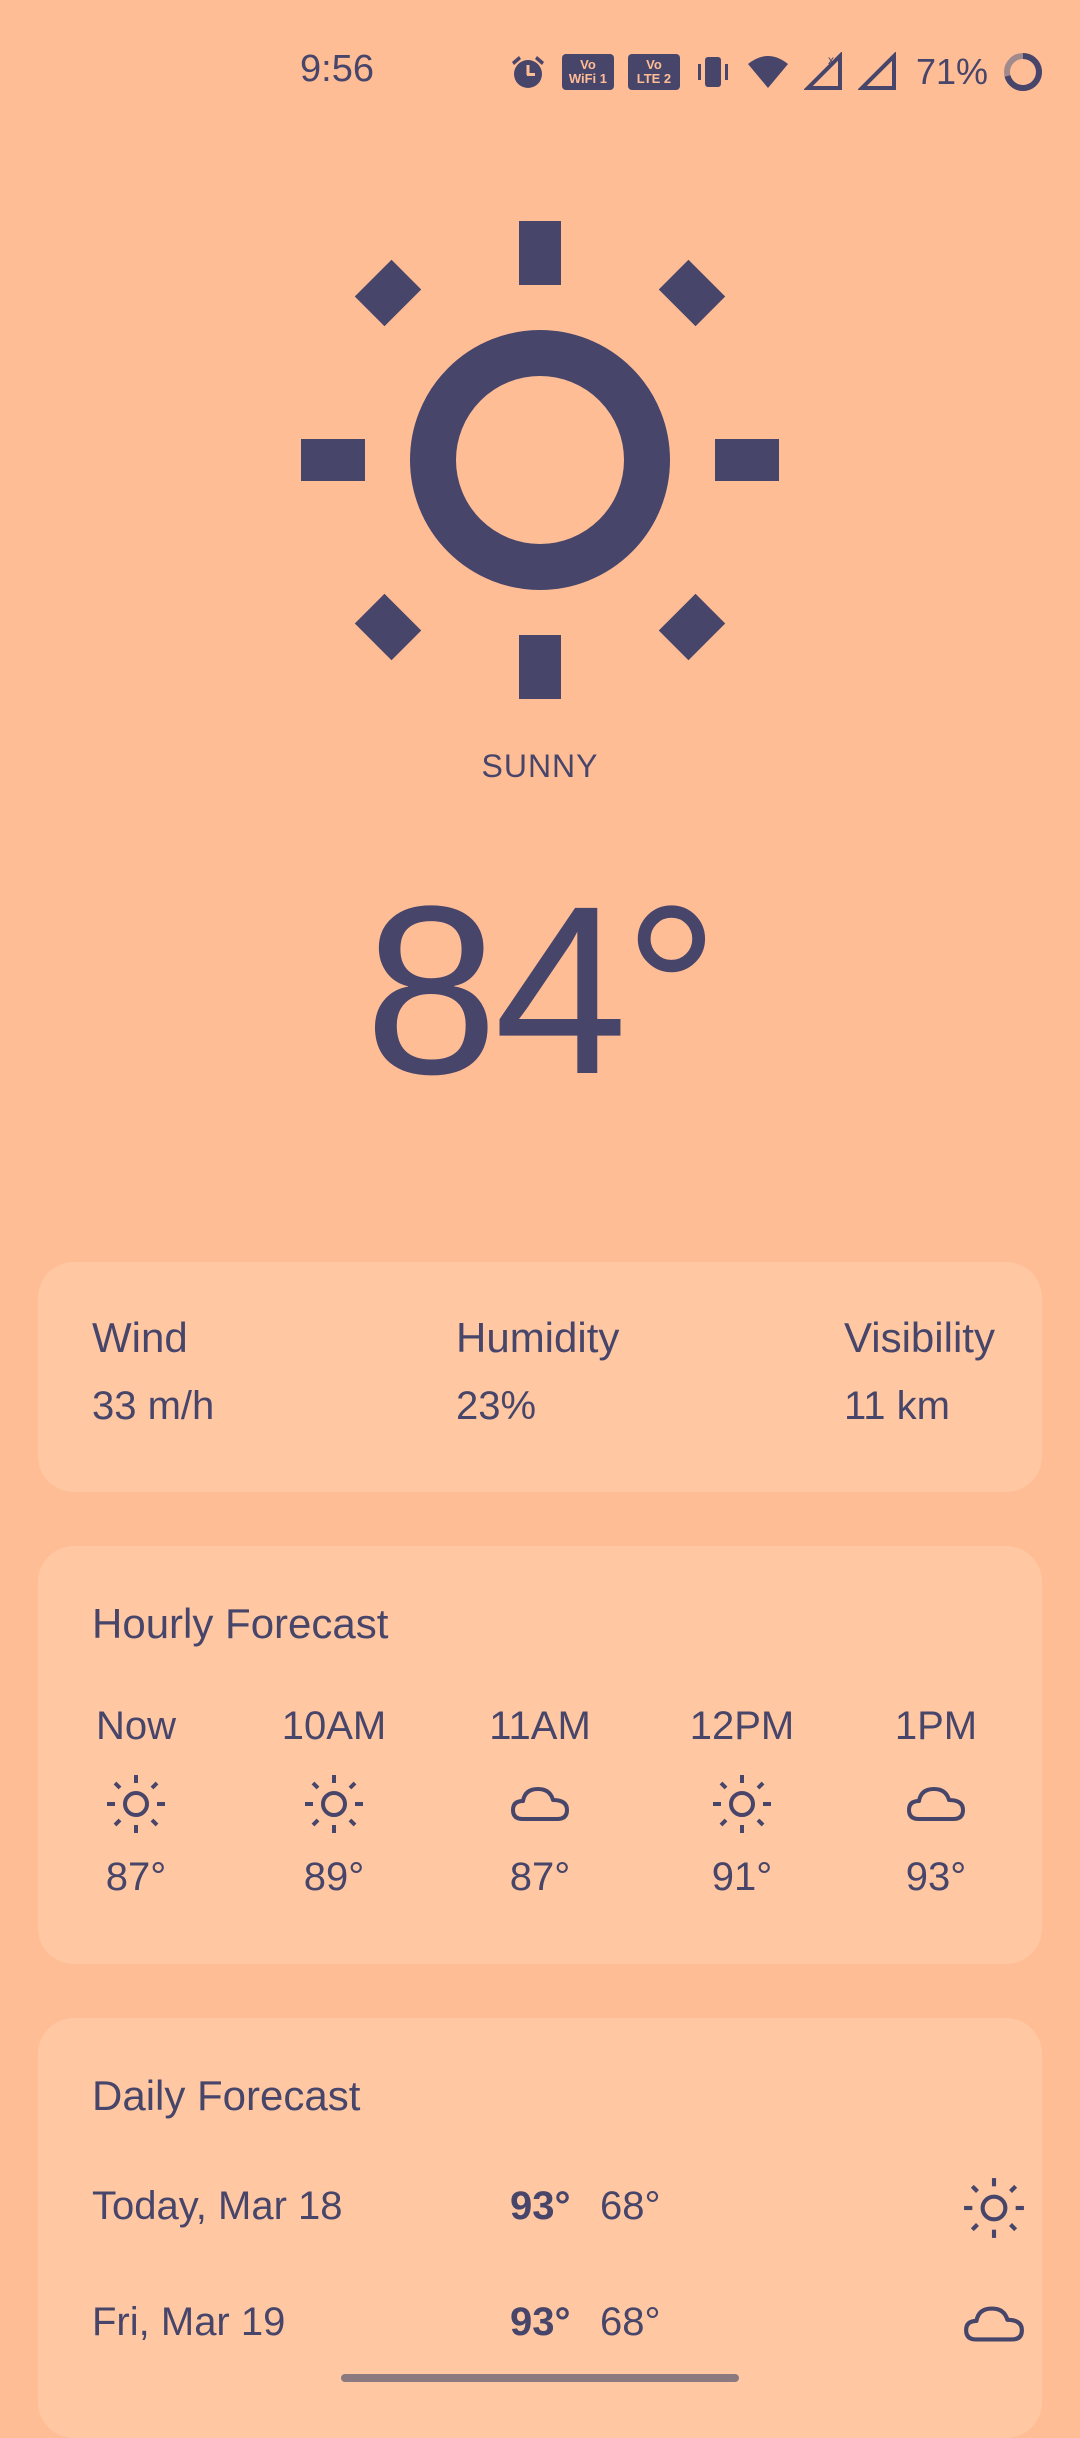 The height and width of the screenshot is (2438, 1080). Describe the element at coordinates (919, 1371) in the screenshot. I see `visibility-stat: Visibility 11 km` at that location.